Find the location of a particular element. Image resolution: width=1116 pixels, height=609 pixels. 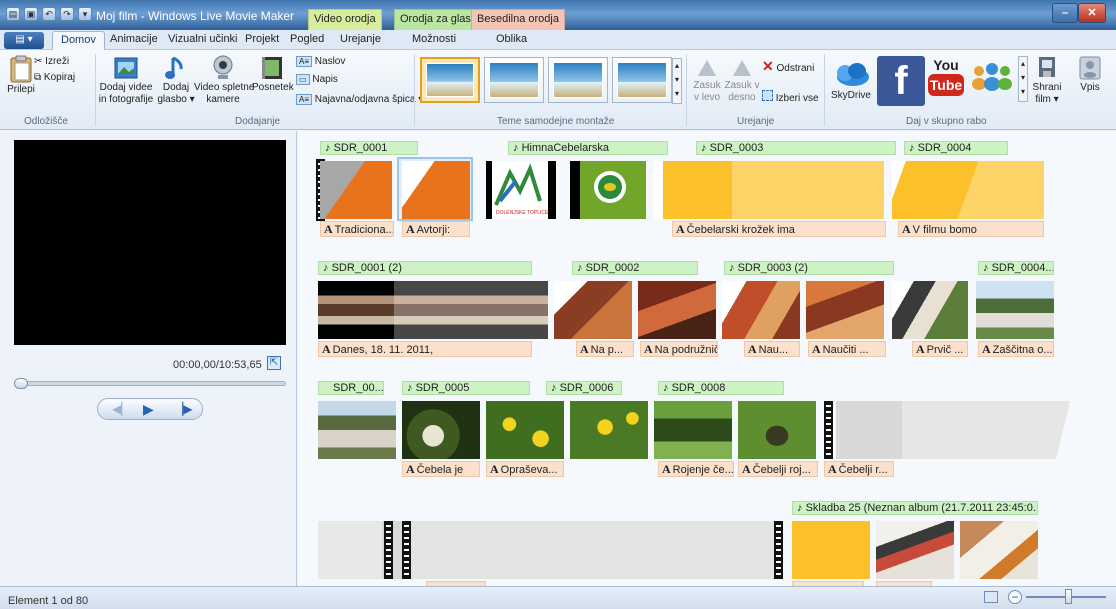

file-menu-button: ▤ ▾ is located at coordinates (24, 40).